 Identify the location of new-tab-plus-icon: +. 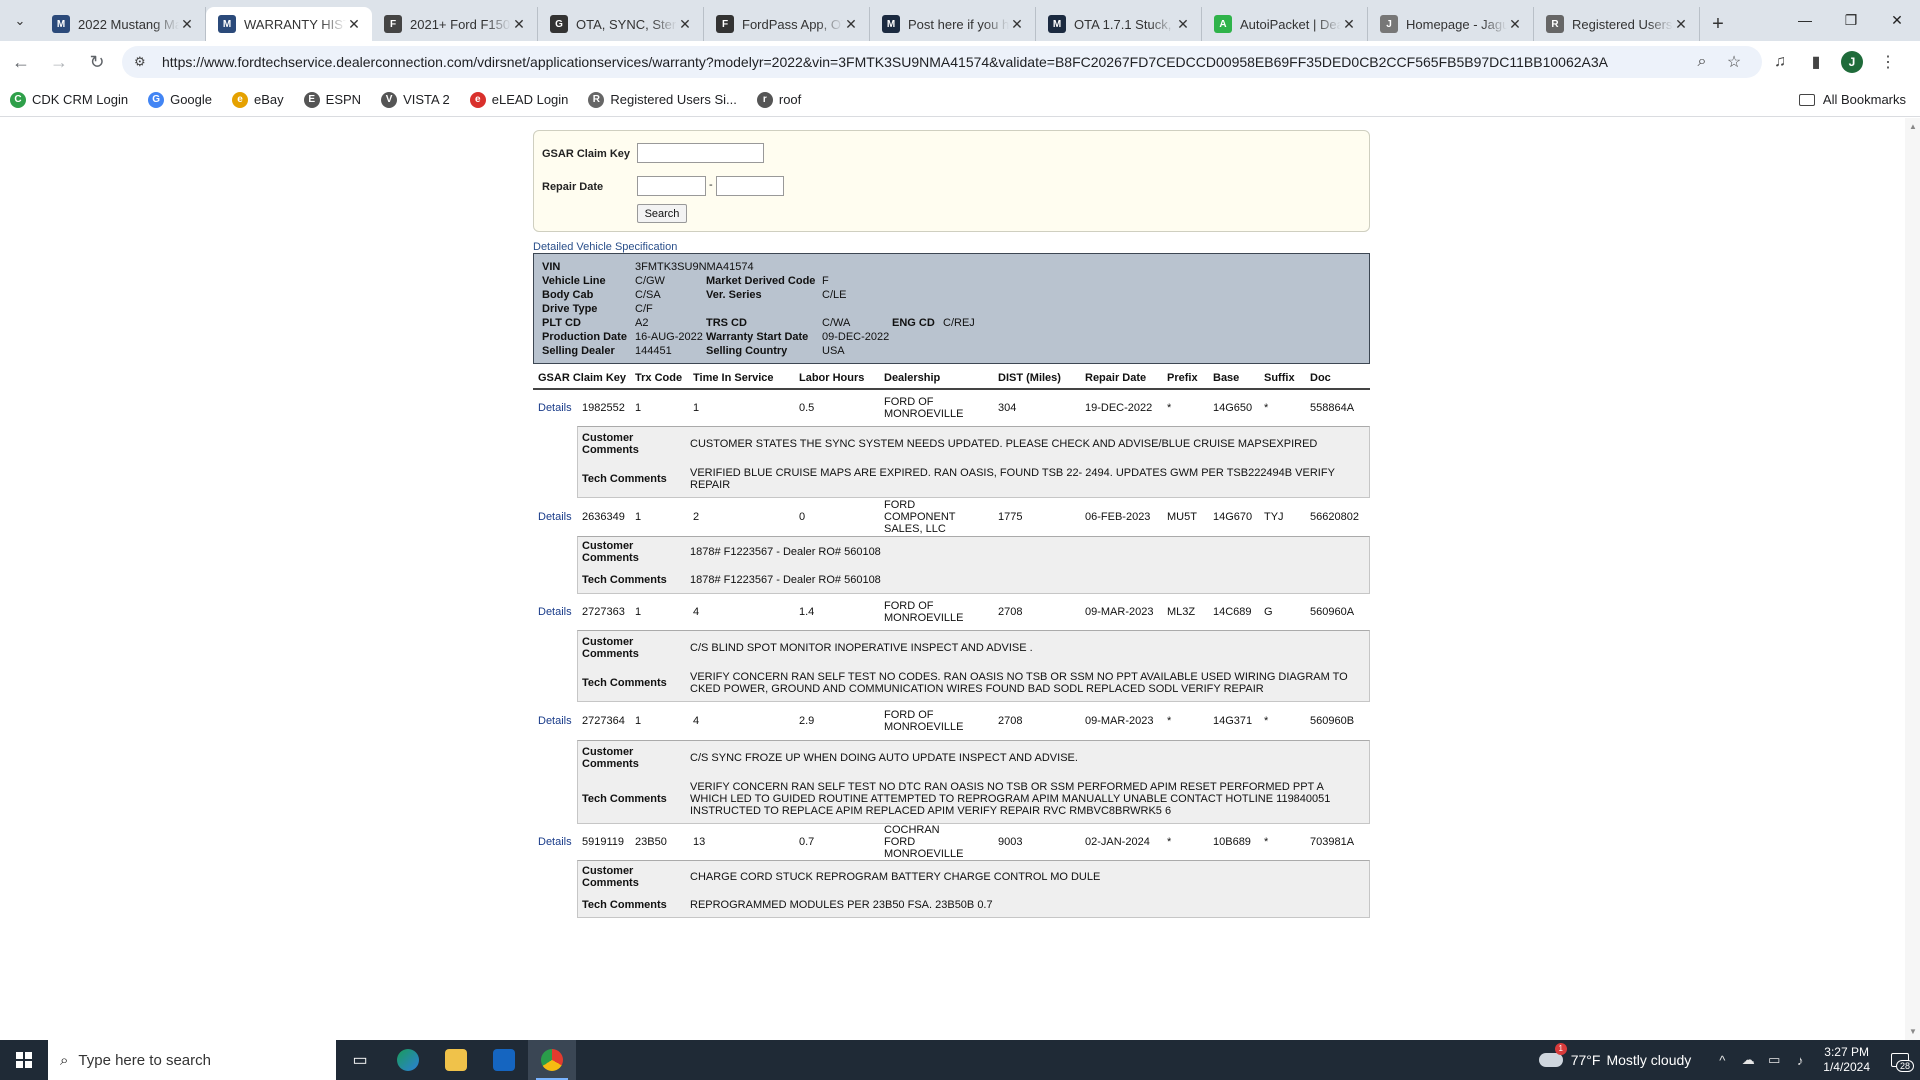
(1718, 24).